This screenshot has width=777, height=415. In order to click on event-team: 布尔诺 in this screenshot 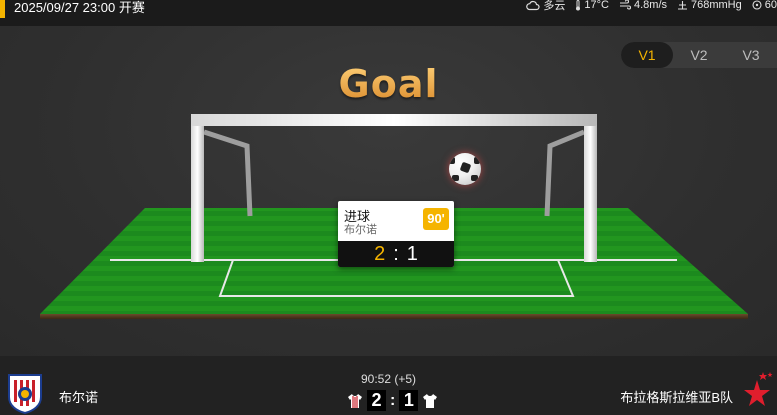, I will do `click(360, 230)`.